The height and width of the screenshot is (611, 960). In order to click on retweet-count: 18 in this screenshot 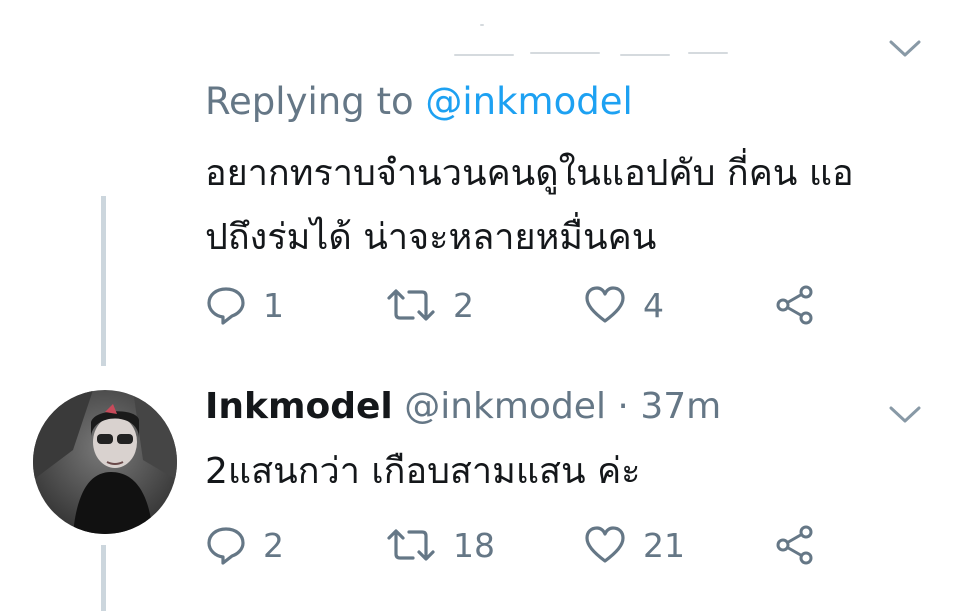, I will do `click(474, 545)`.